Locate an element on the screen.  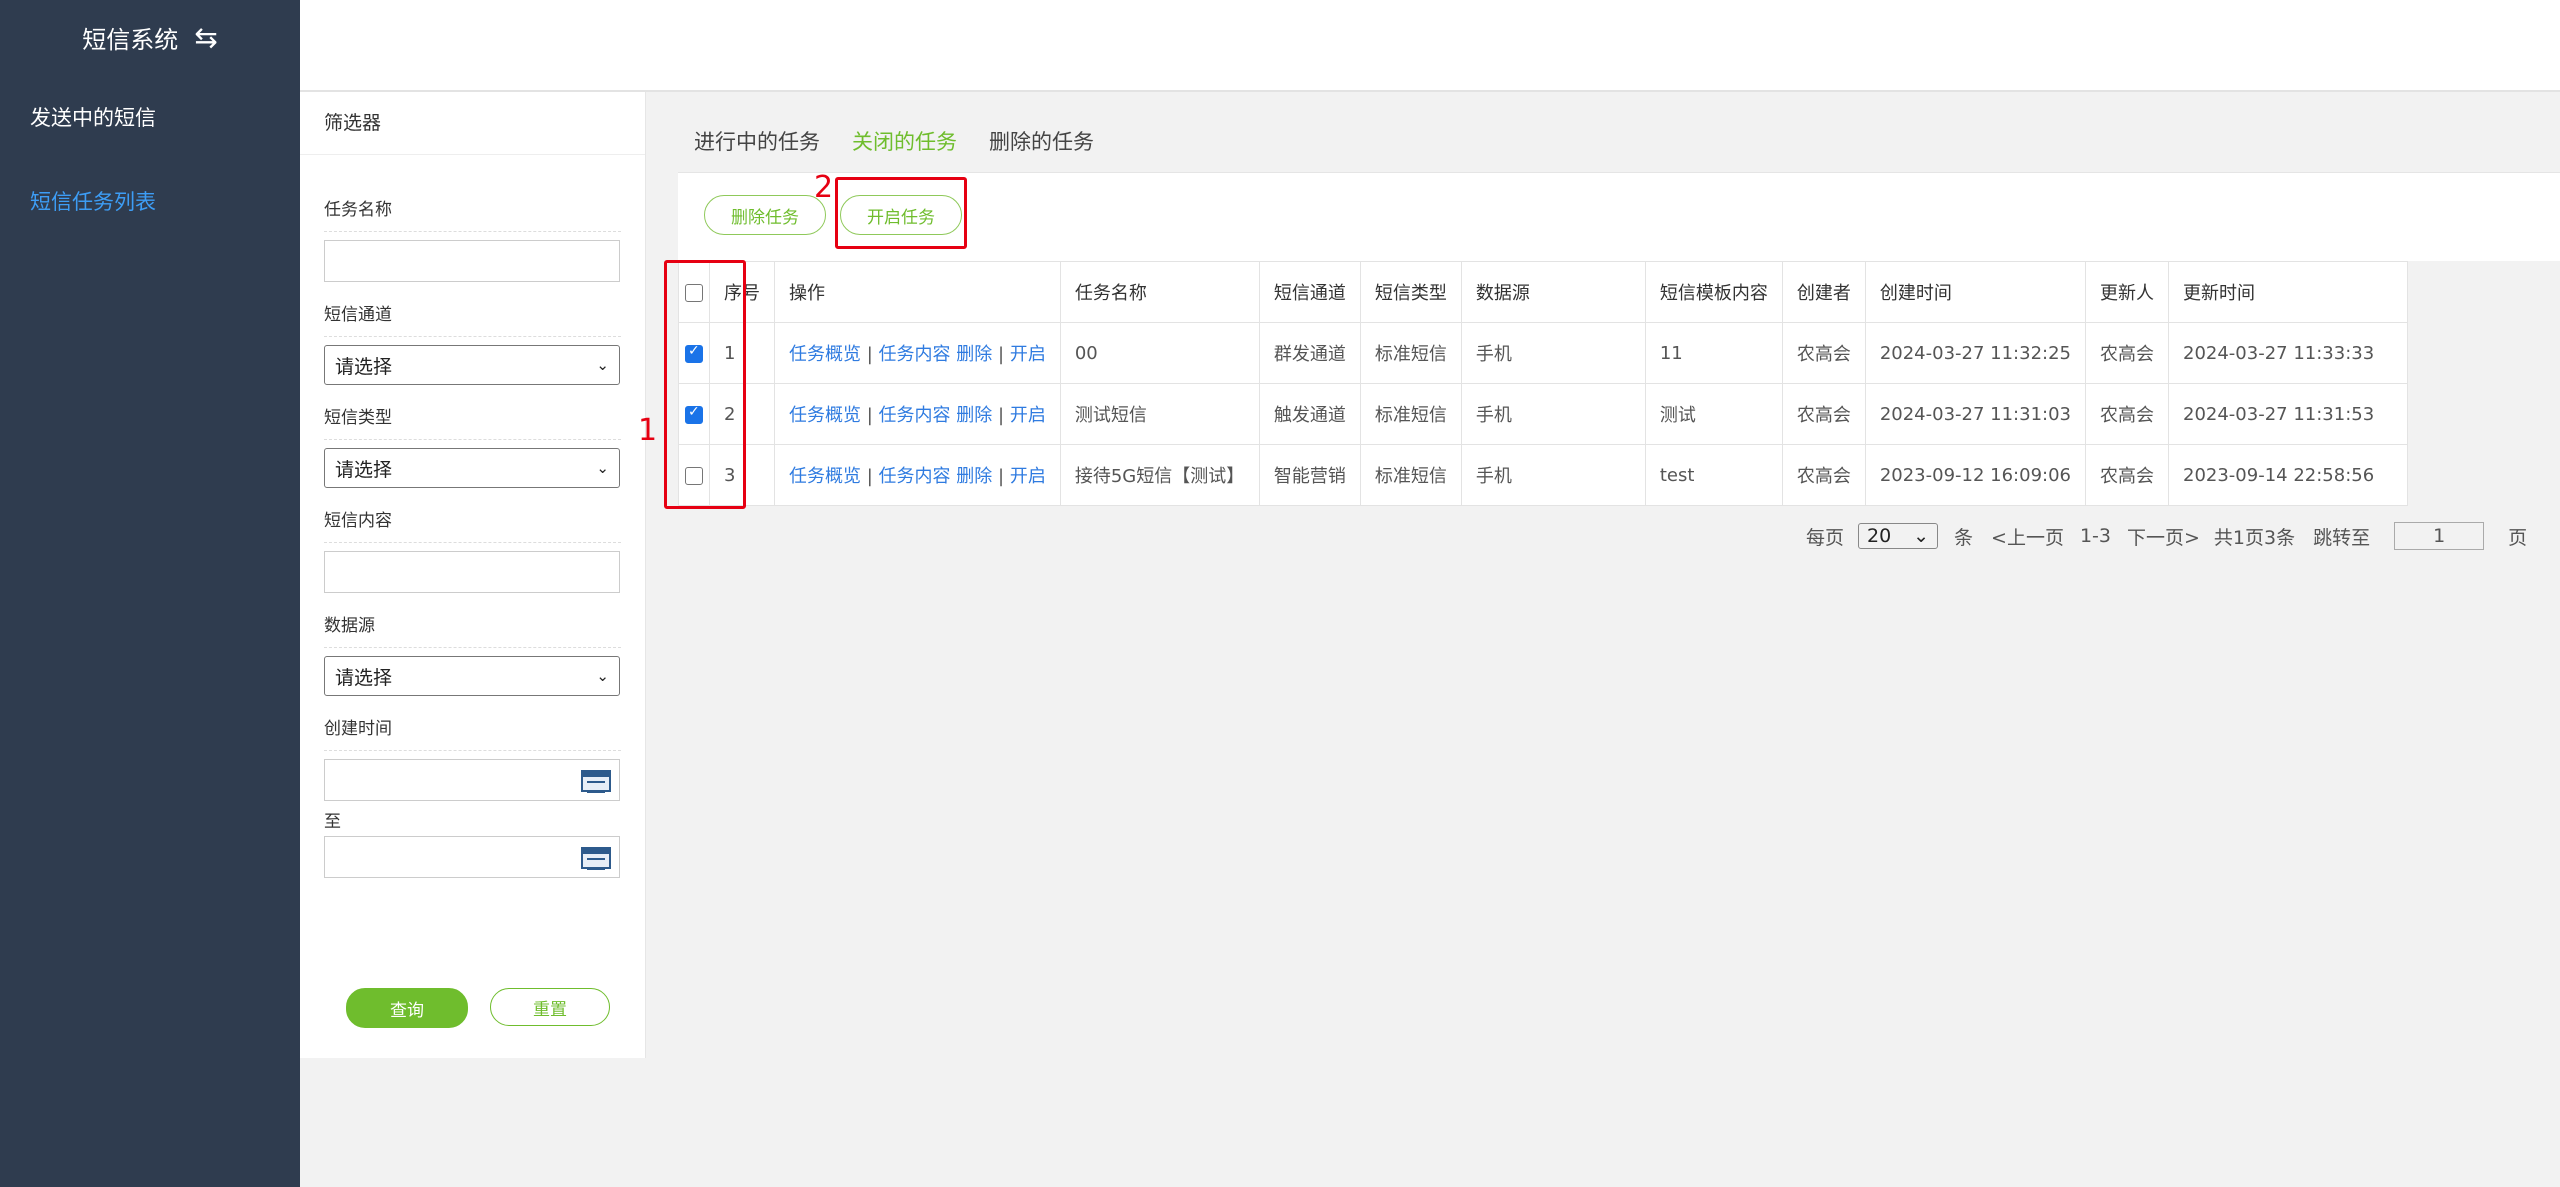
reset-button: 重置 is located at coordinates (550, 1007).